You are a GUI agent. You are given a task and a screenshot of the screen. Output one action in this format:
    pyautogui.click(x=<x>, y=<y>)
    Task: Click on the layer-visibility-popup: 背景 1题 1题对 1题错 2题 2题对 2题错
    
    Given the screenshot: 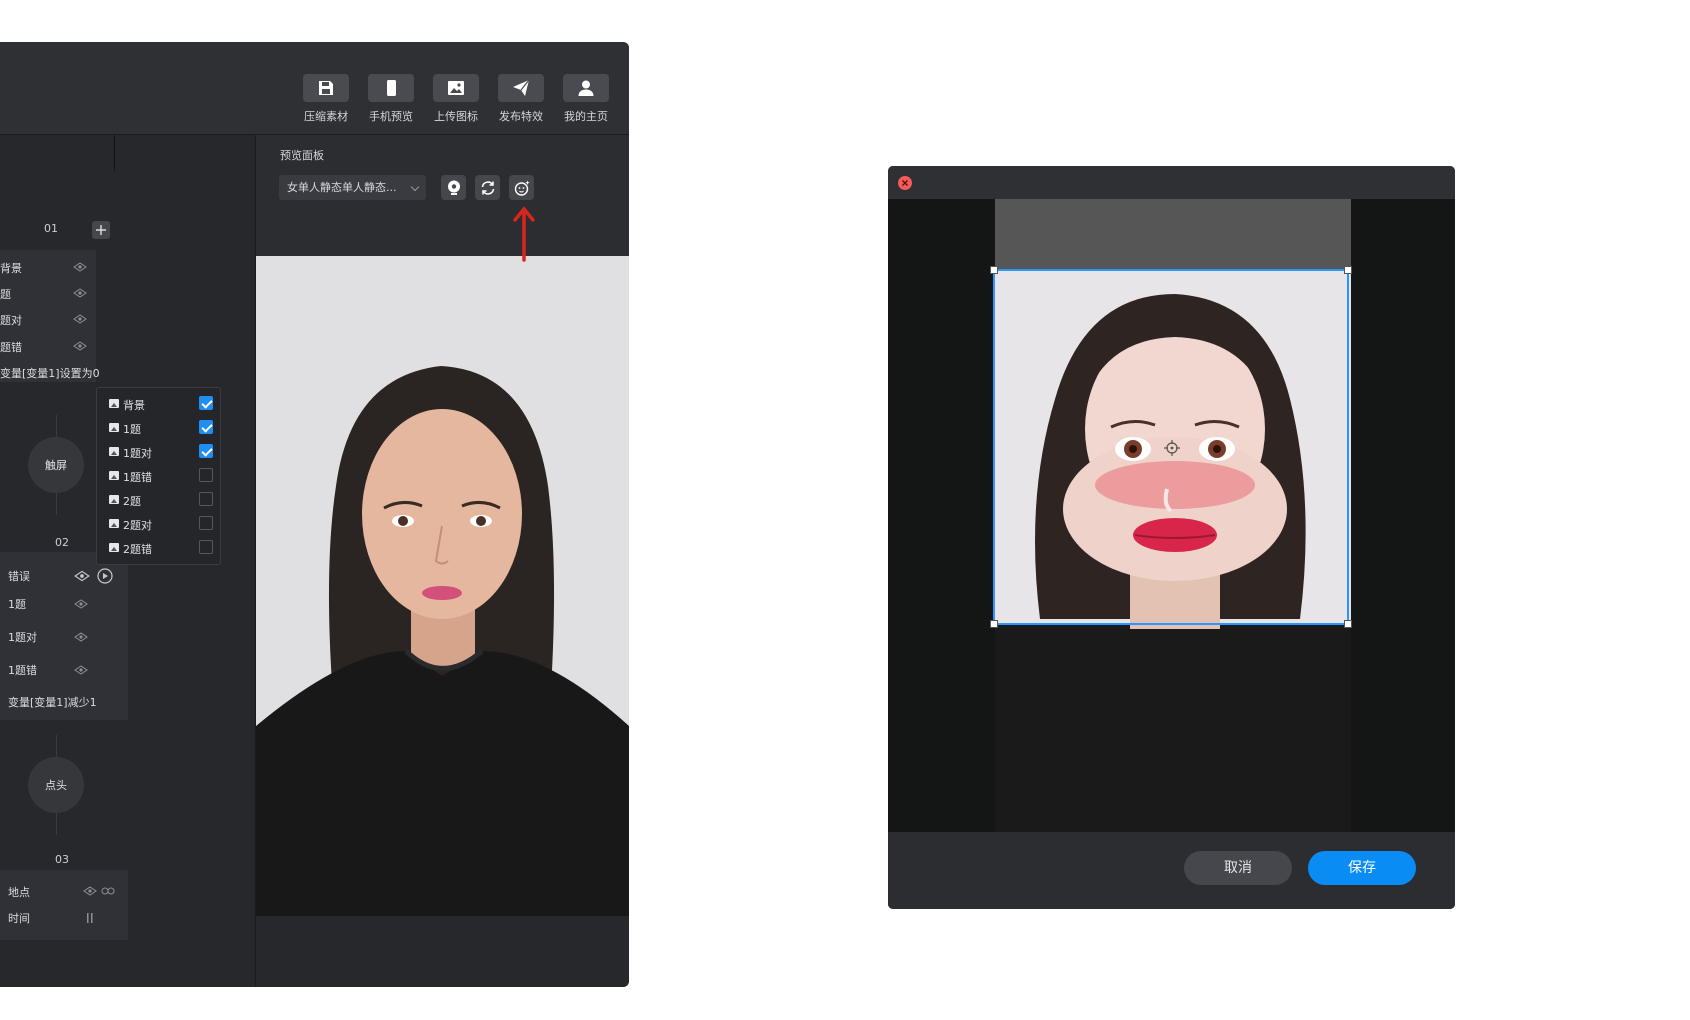 What is the action you would take?
    pyautogui.click(x=158, y=476)
    